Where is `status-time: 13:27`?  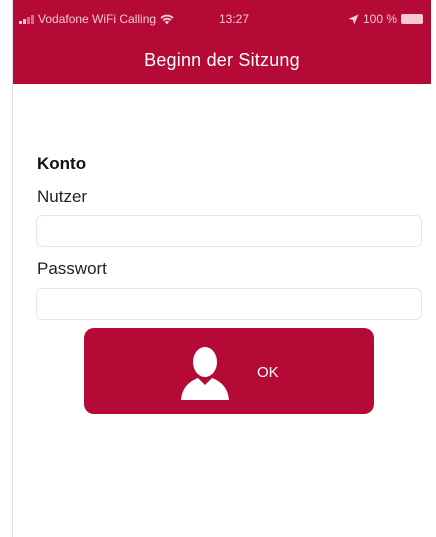 status-time: 13:27 is located at coordinates (234, 19).